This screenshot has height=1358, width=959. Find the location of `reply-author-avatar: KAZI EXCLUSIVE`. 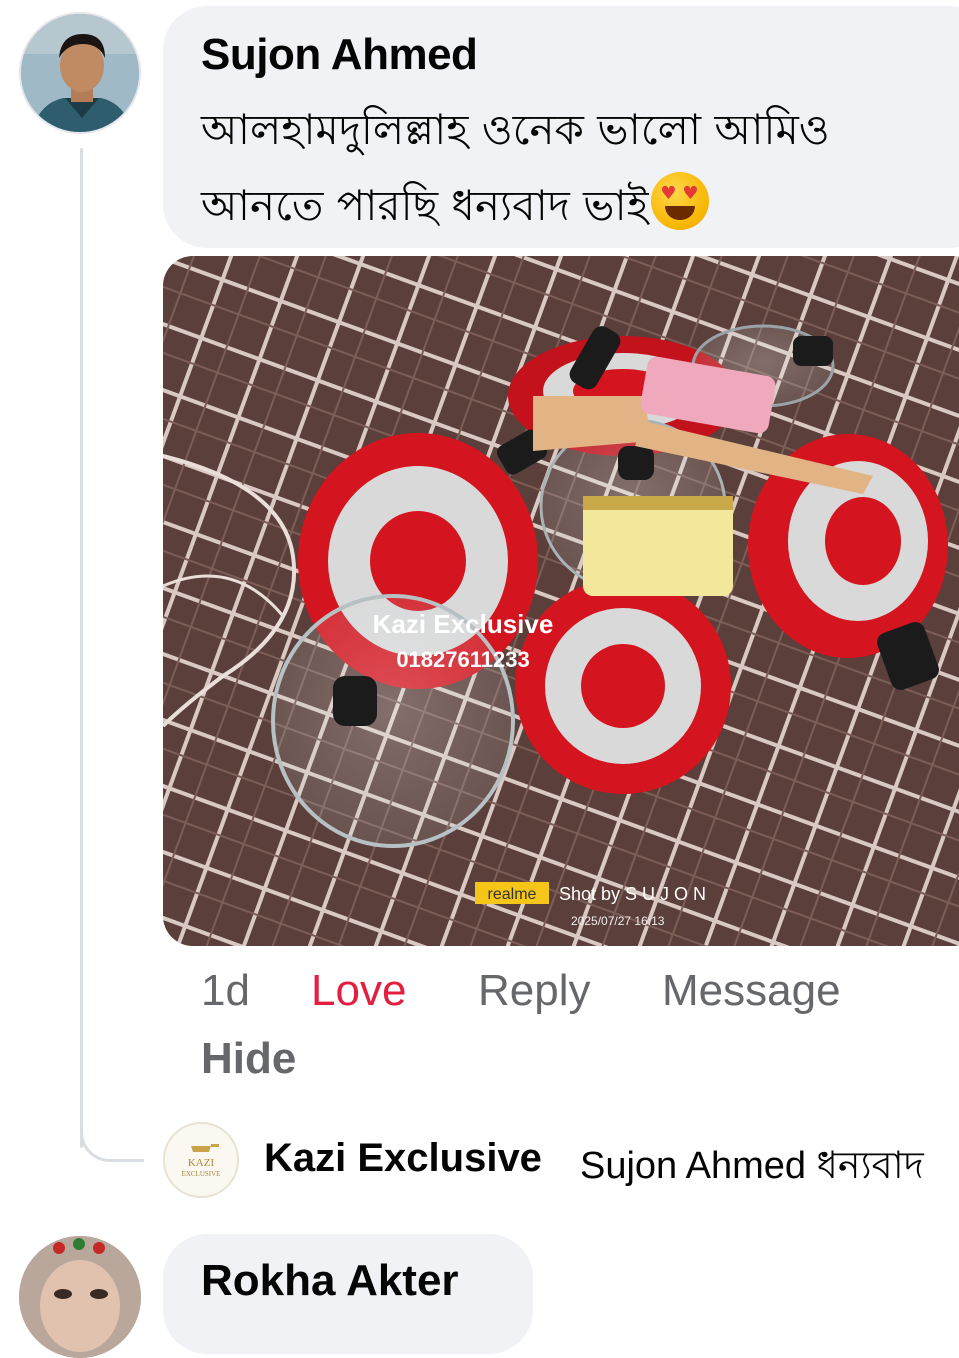

reply-author-avatar: KAZI EXCLUSIVE is located at coordinates (201, 1160).